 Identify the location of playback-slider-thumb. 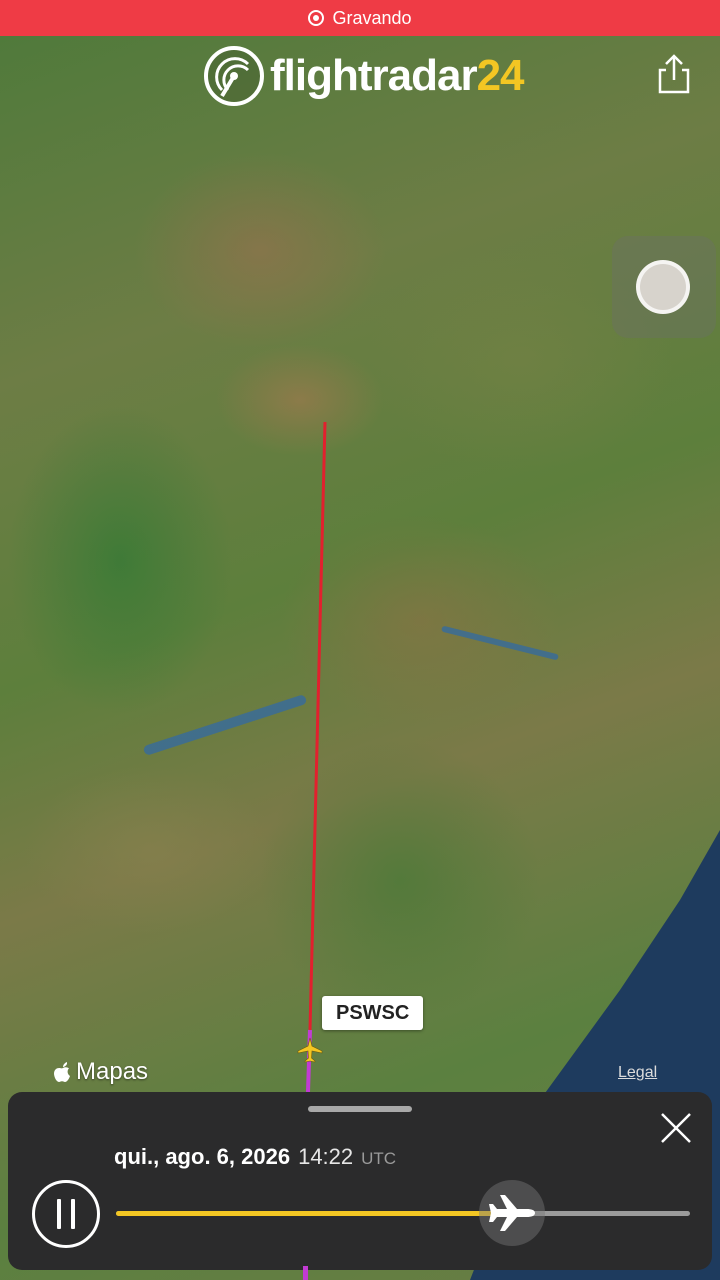
(512, 1213).